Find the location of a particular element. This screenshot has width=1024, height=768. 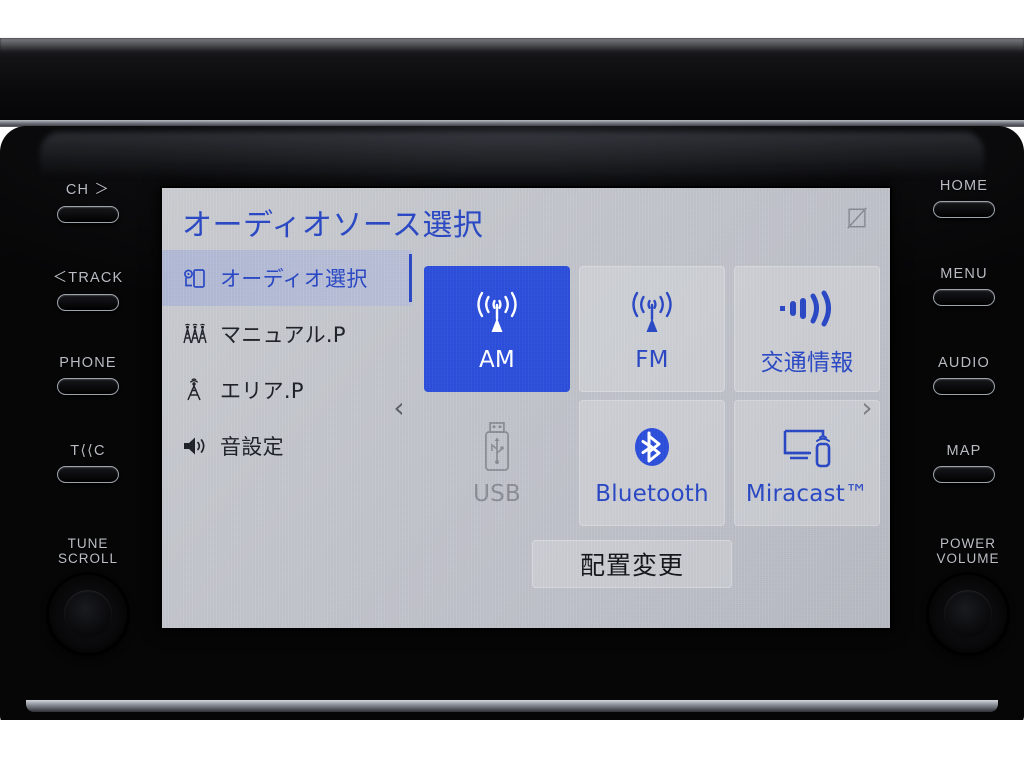

tile-traffic-info-label: 交通情報 is located at coordinates (807, 363).